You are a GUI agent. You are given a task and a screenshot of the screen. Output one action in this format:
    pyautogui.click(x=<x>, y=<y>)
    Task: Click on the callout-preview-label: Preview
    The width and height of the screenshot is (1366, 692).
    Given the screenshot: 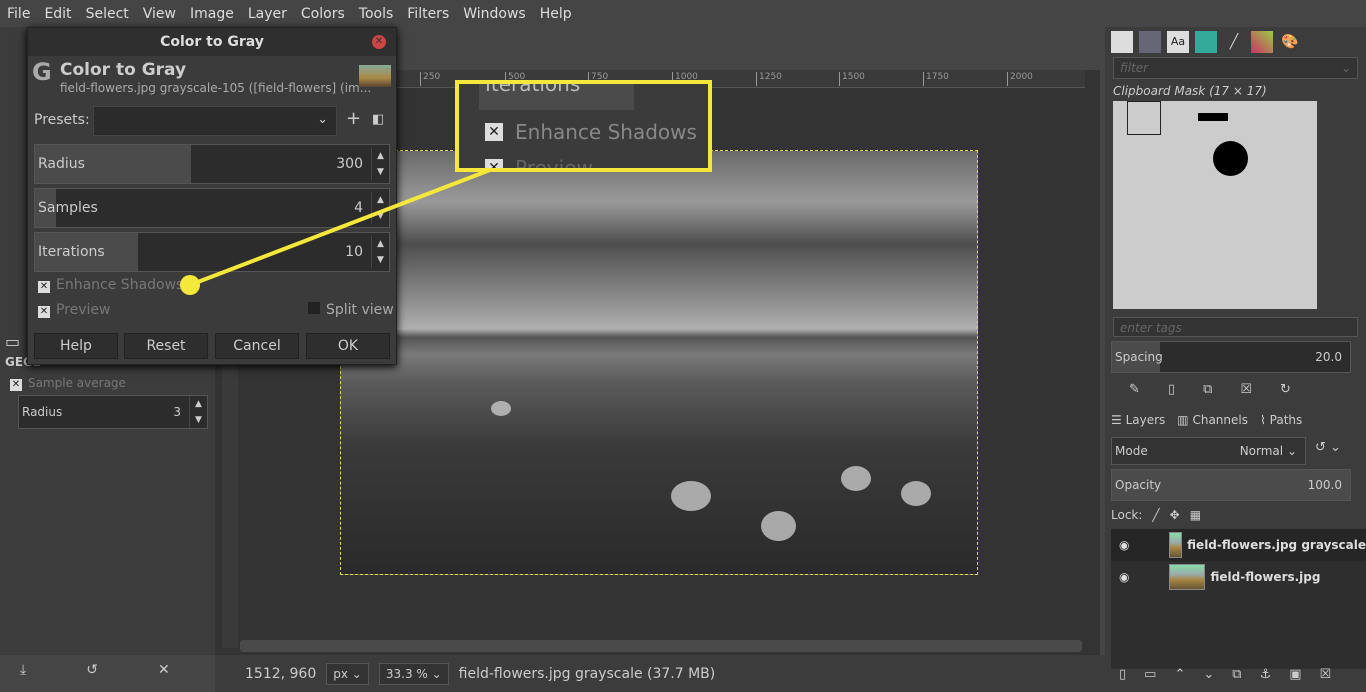 What is the action you would take?
    pyautogui.click(x=554, y=164)
    